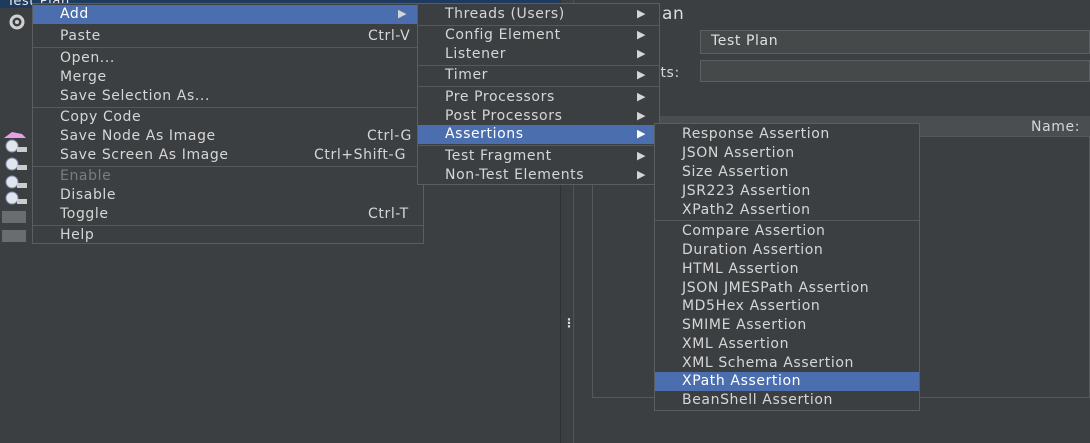 Image resolution: width=1090 pixels, height=443 pixels. Describe the element at coordinates (228, 155) in the screenshot. I see `menu-item-save-screen-as-image: Save Screen As Image Ctrl+Shift-G` at that location.